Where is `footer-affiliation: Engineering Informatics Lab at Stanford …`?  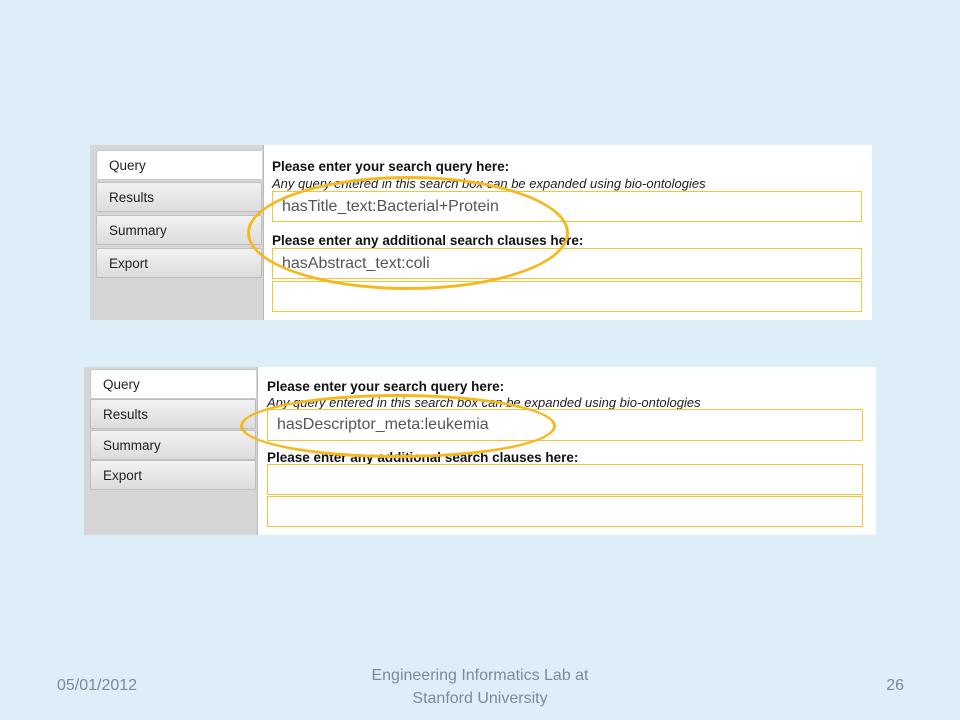
footer-affiliation: Engineering Informatics Lab at Stanford … is located at coordinates (480, 687).